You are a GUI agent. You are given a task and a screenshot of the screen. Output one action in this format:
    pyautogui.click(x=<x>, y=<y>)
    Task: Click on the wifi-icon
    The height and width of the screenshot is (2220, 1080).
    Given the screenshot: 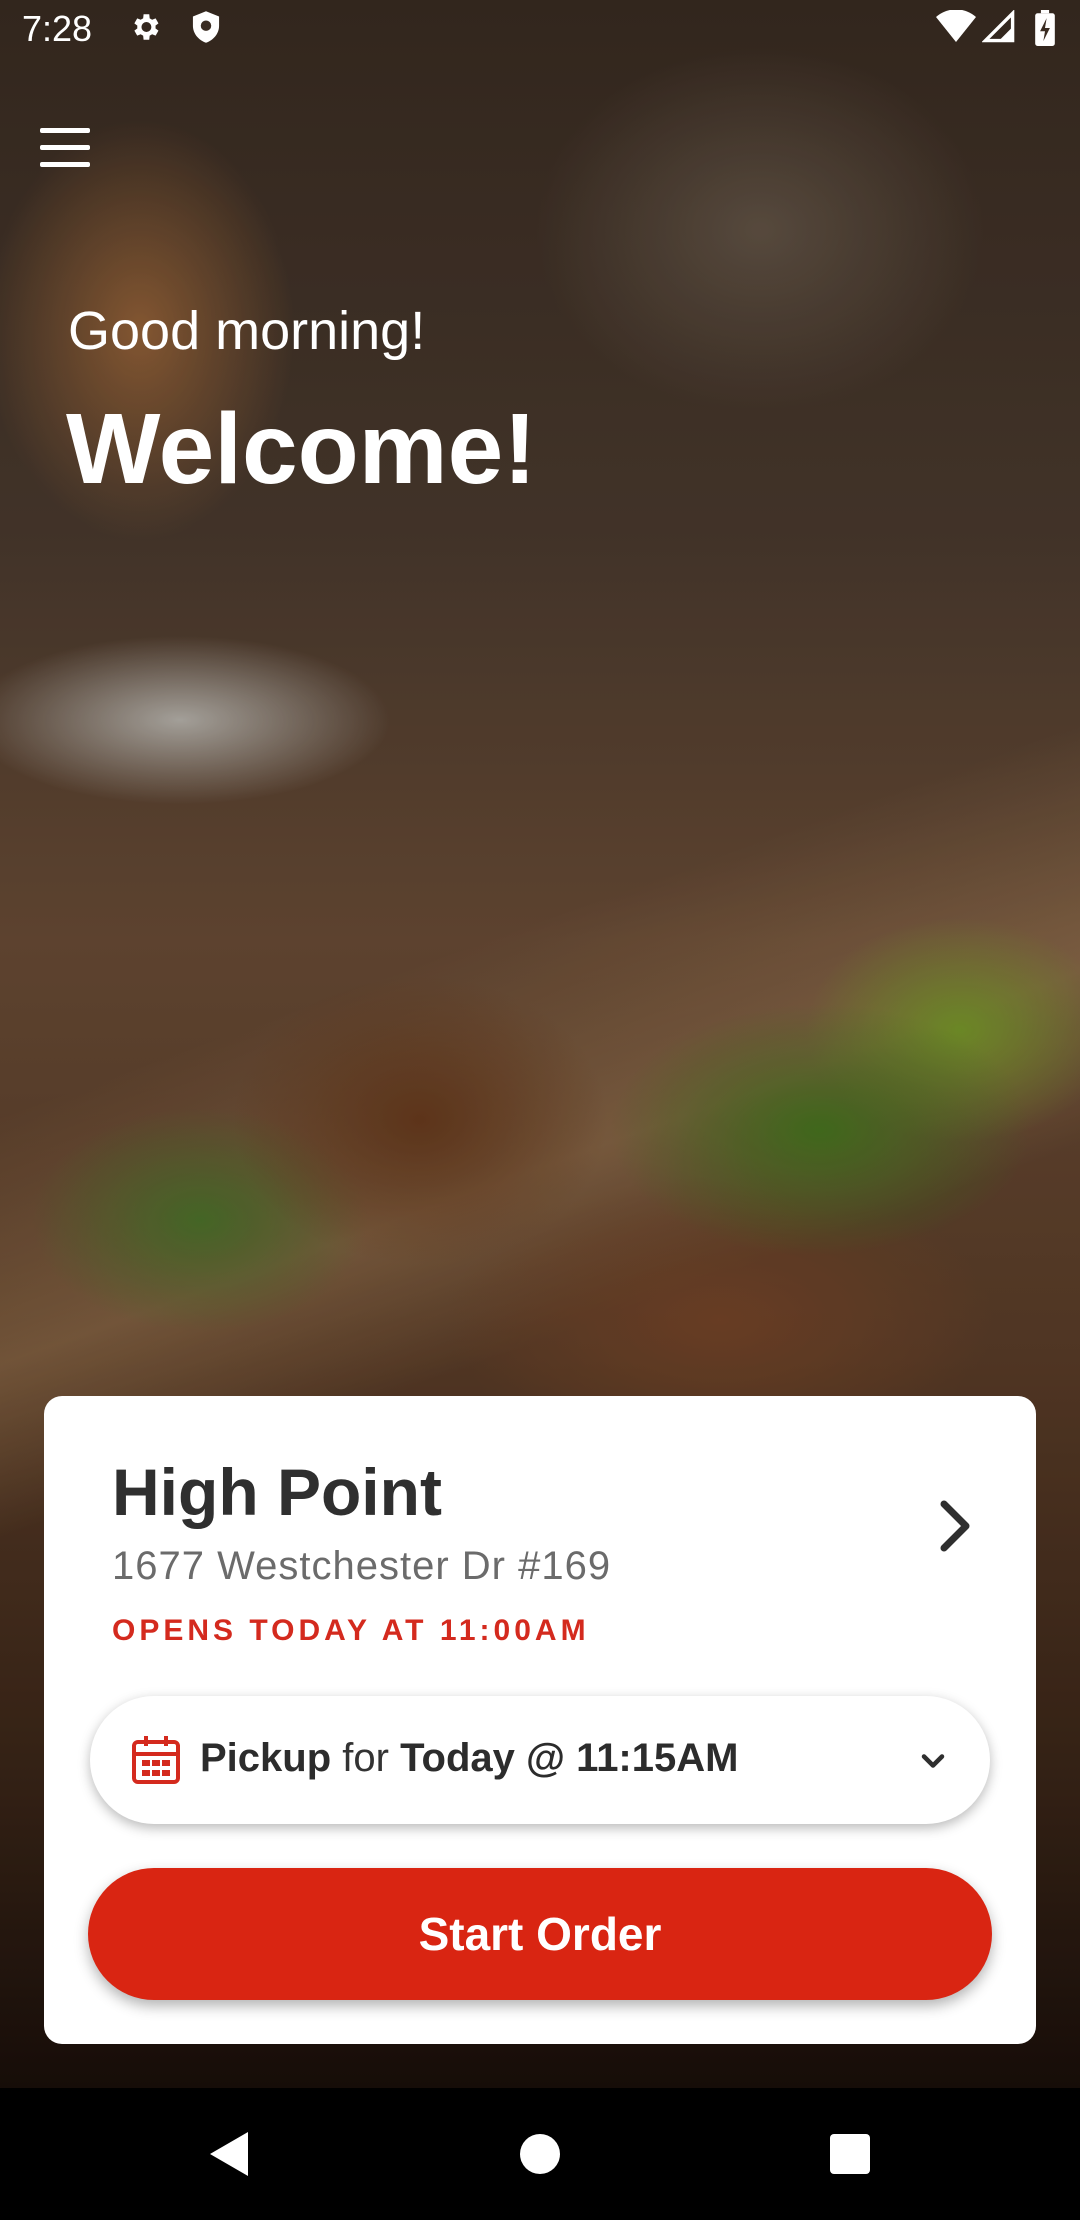 What is the action you would take?
    pyautogui.click(x=956, y=31)
    